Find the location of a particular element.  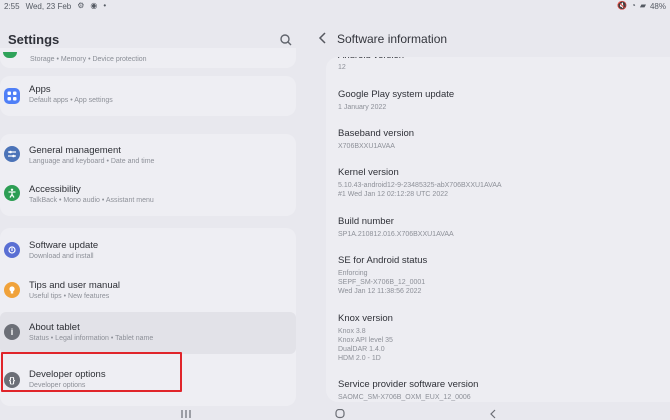

sliders-icon is located at coordinates (12, 154).